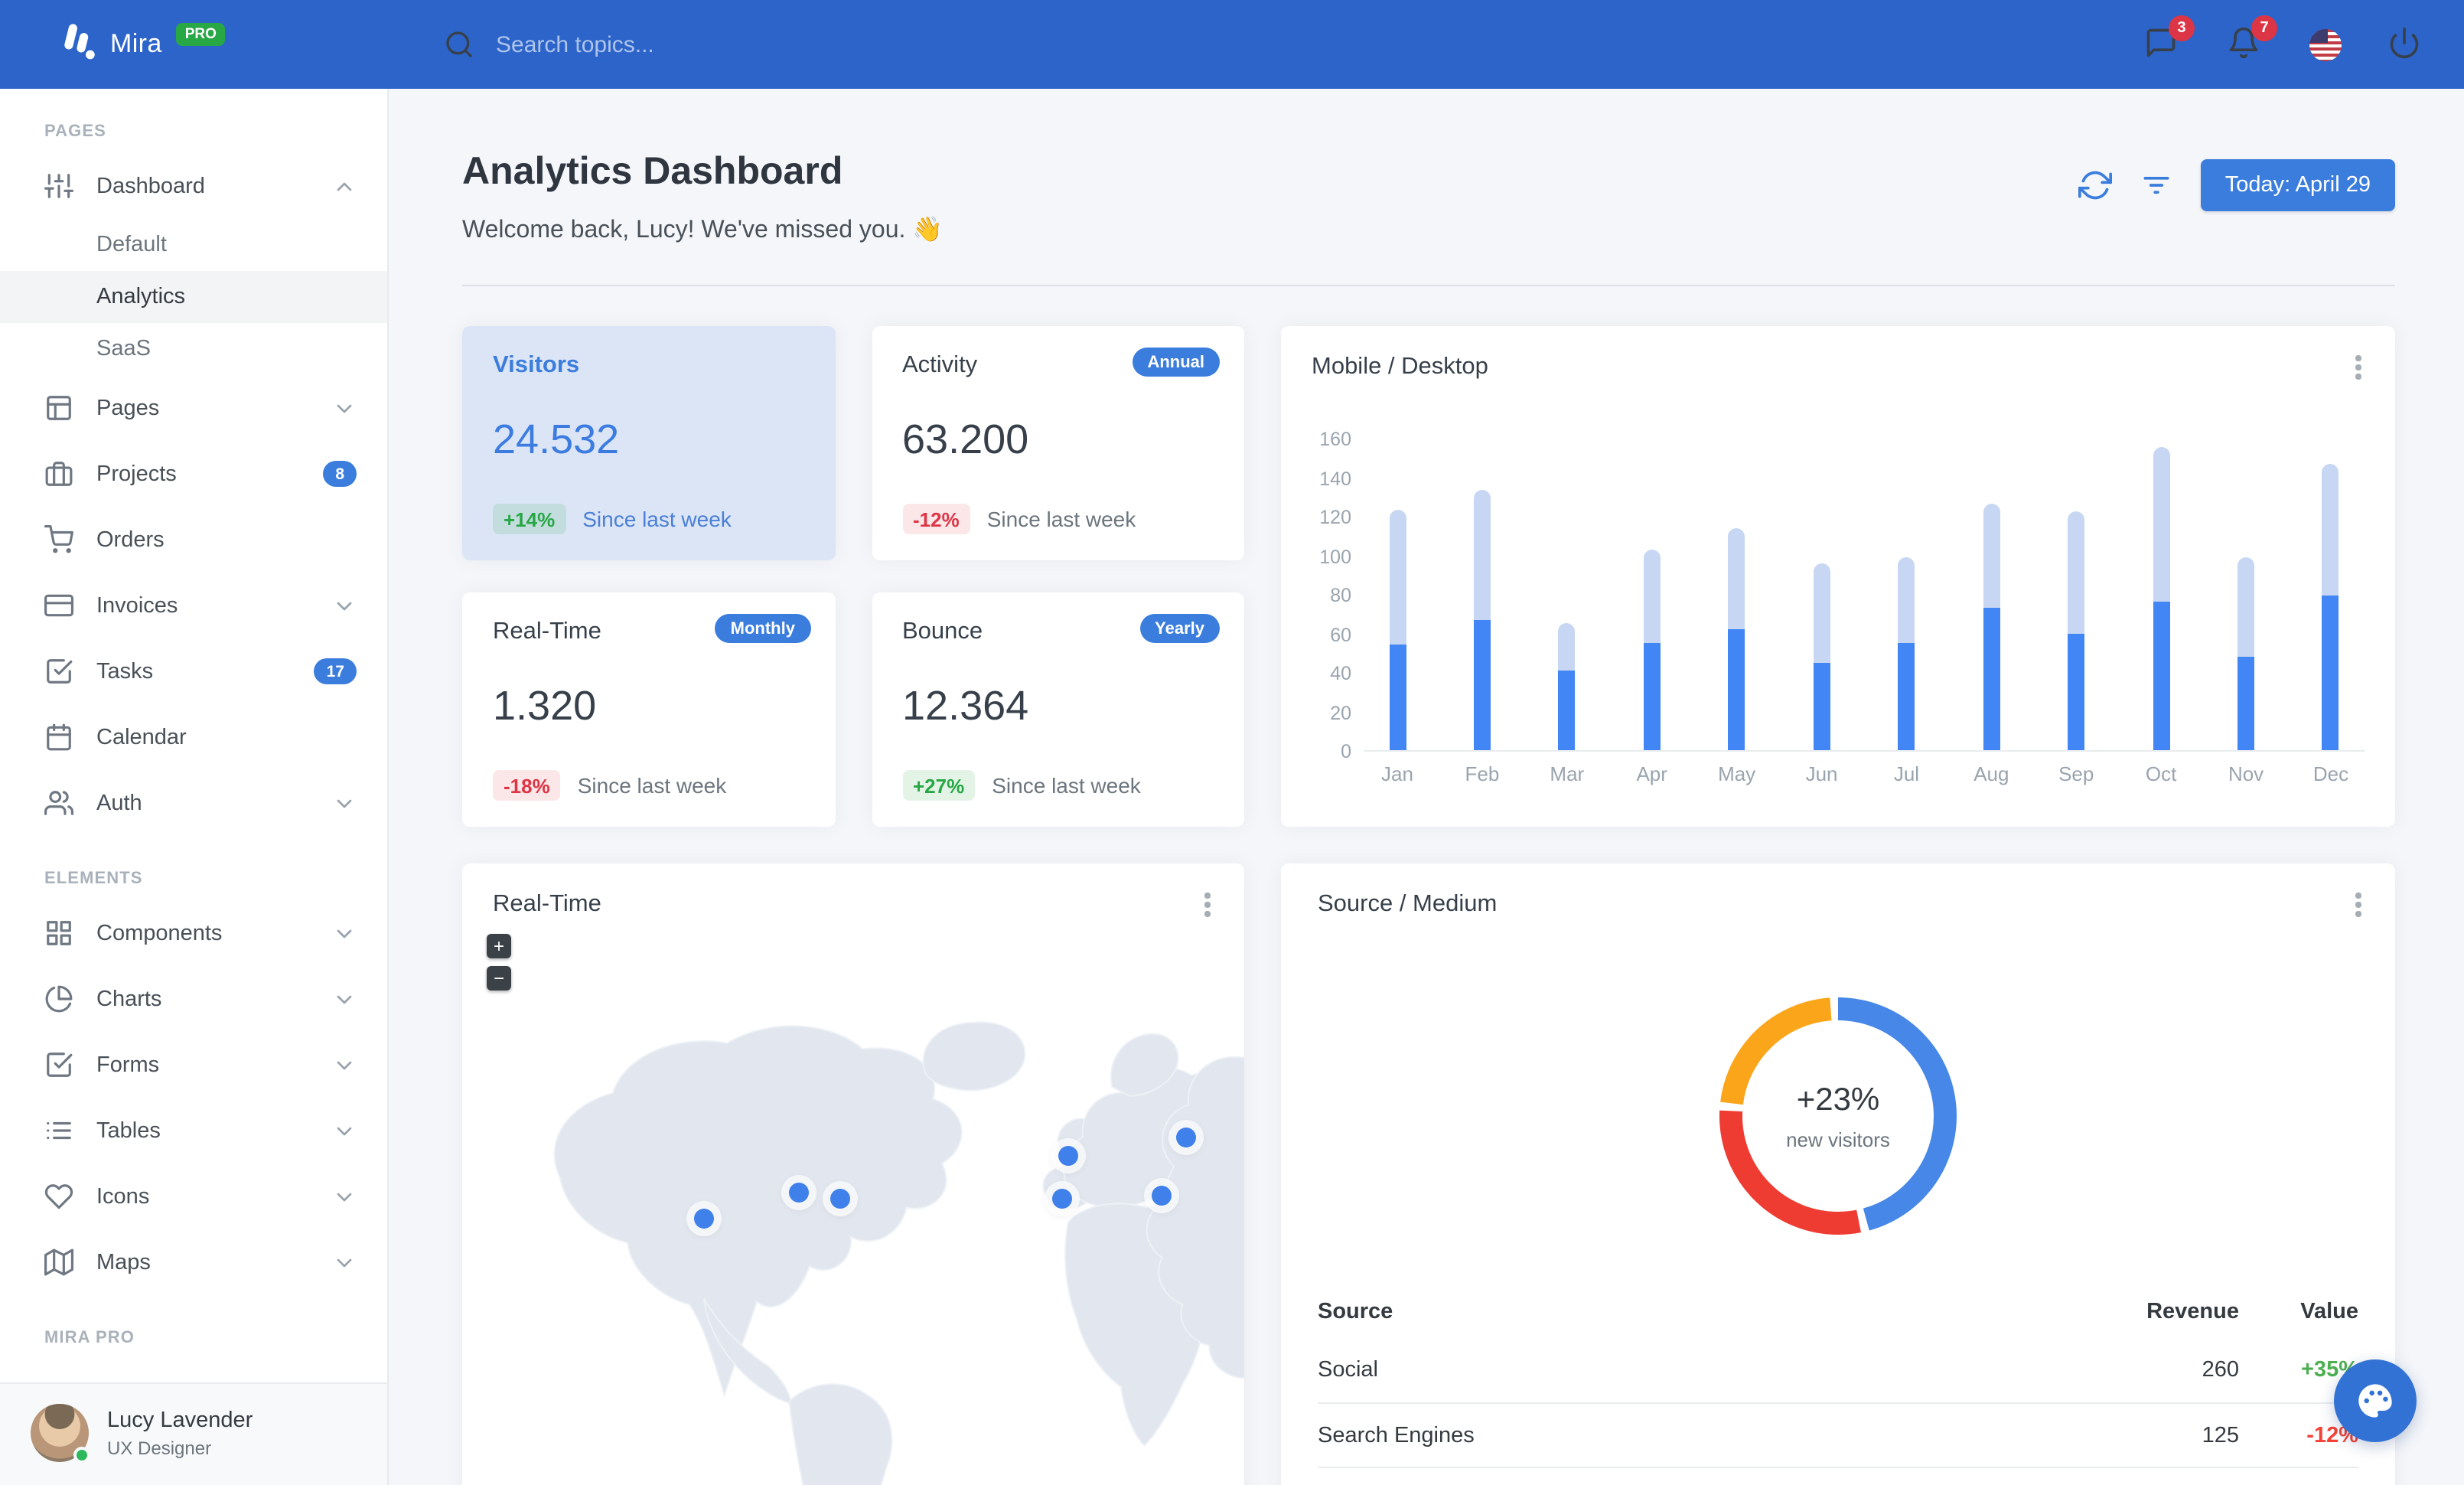 This screenshot has width=2464, height=1485. I want to click on bar-jun: Jun, so click(1822, 611).